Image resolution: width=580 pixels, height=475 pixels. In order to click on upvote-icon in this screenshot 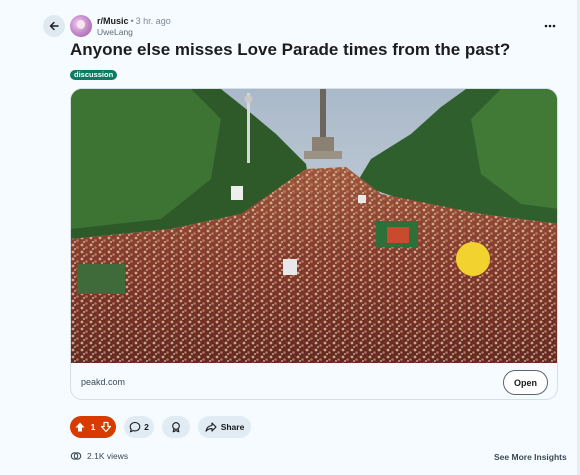, I will do `click(80, 427)`.